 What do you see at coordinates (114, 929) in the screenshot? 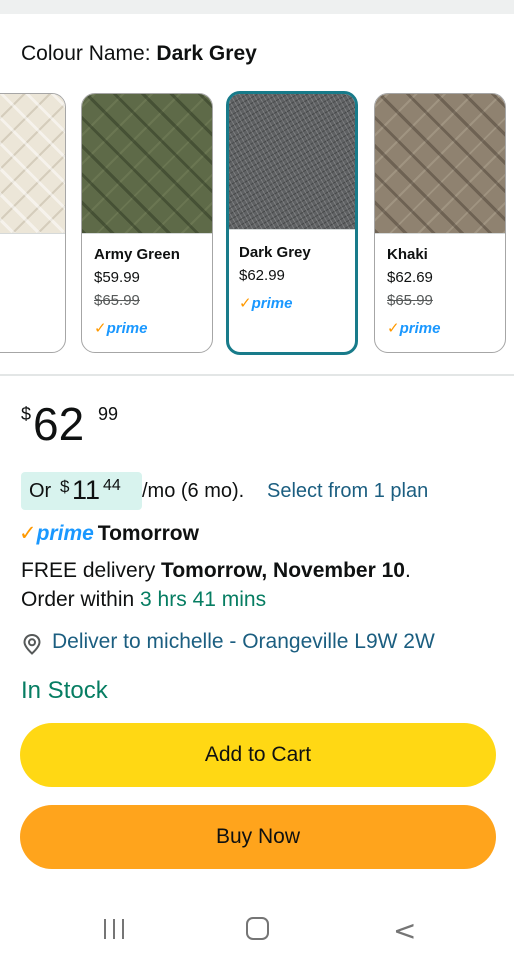
I see `recent-apps-icon` at bounding box center [114, 929].